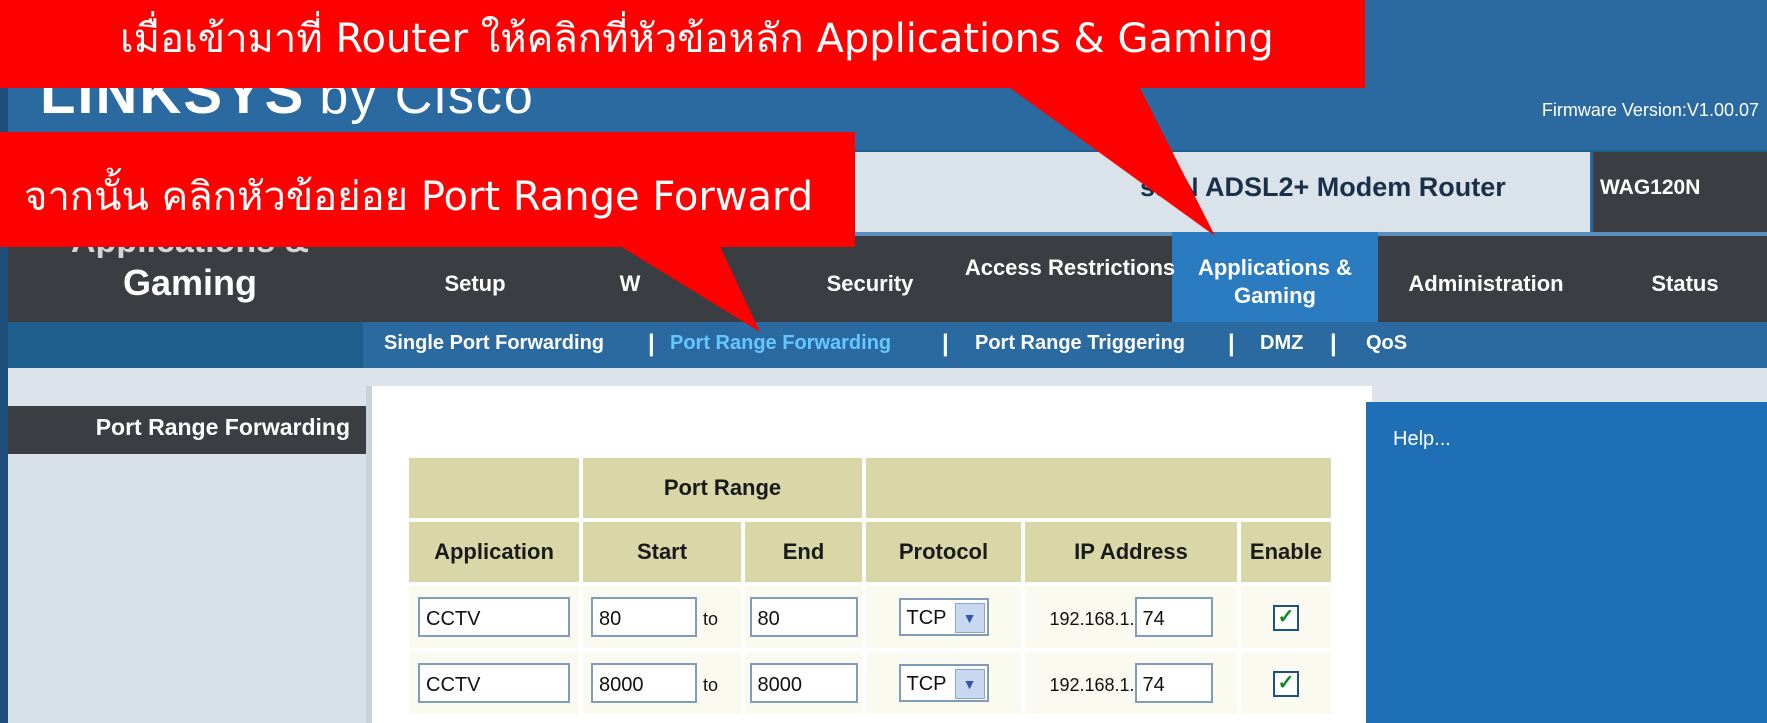 The height and width of the screenshot is (723, 1767). What do you see at coordinates (1386, 343) in the screenshot?
I see `subtab-qos: QoS` at bounding box center [1386, 343].